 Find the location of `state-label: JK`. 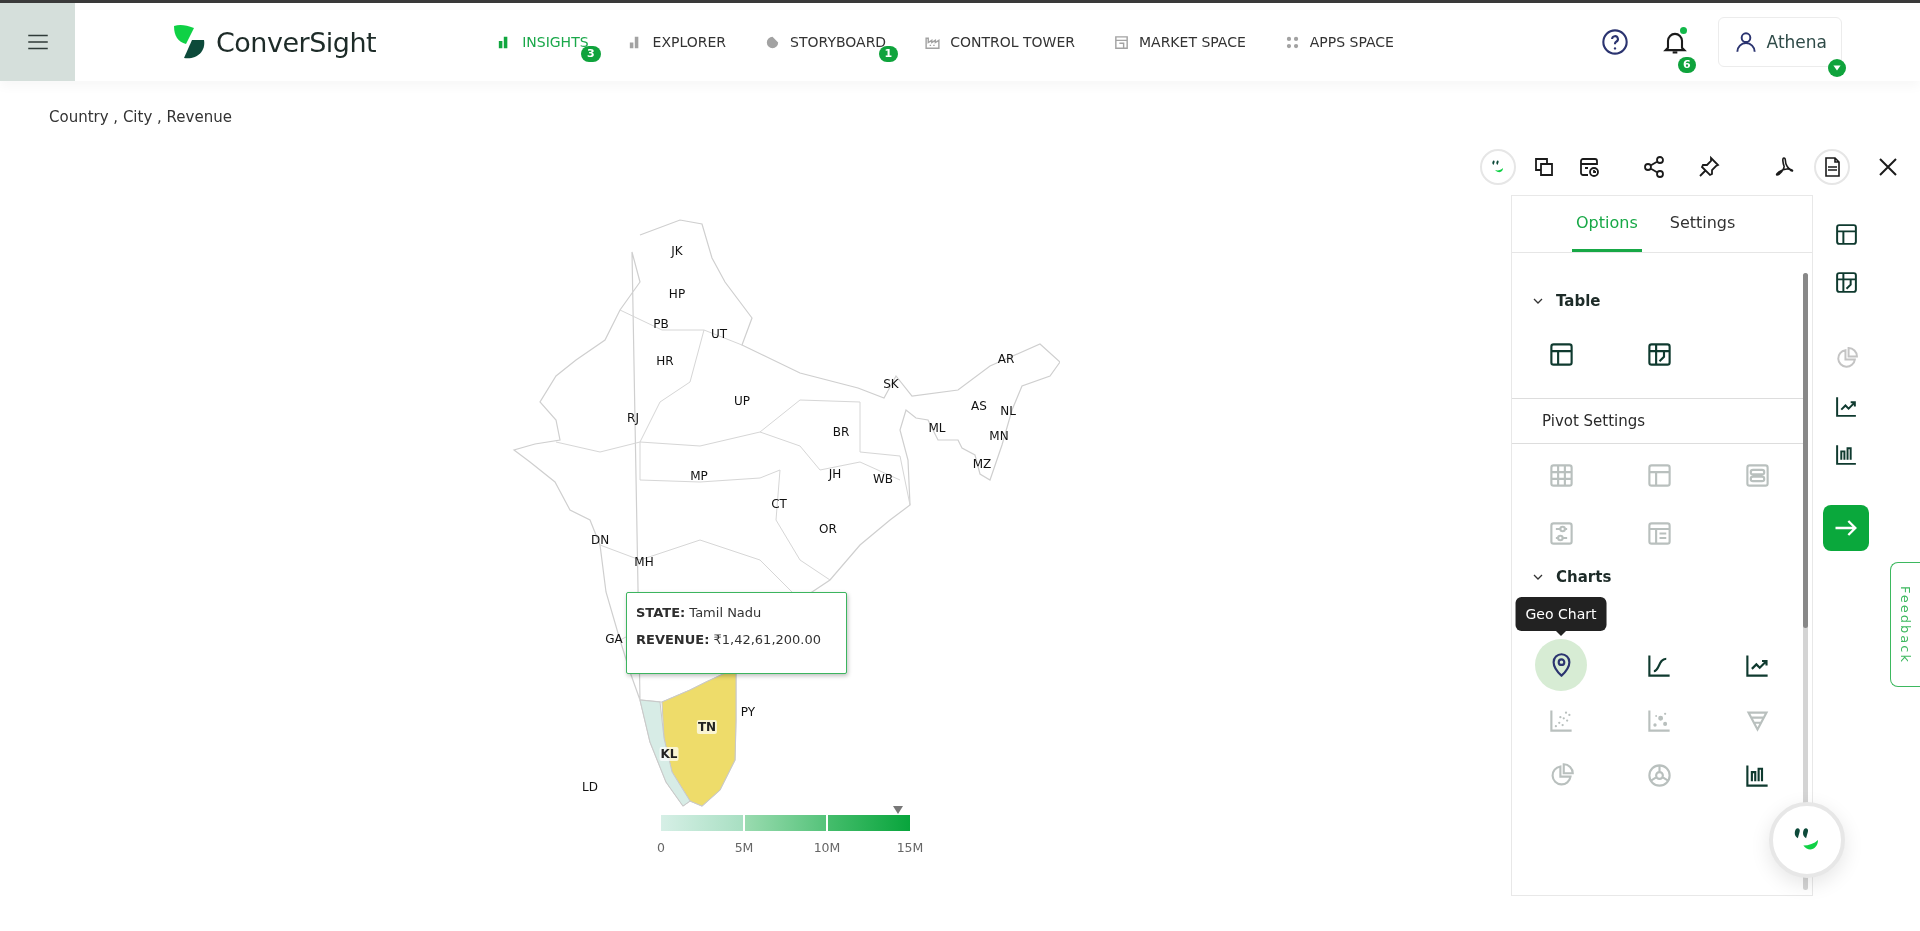

state-label: JK is located at coordinates (677, 251).